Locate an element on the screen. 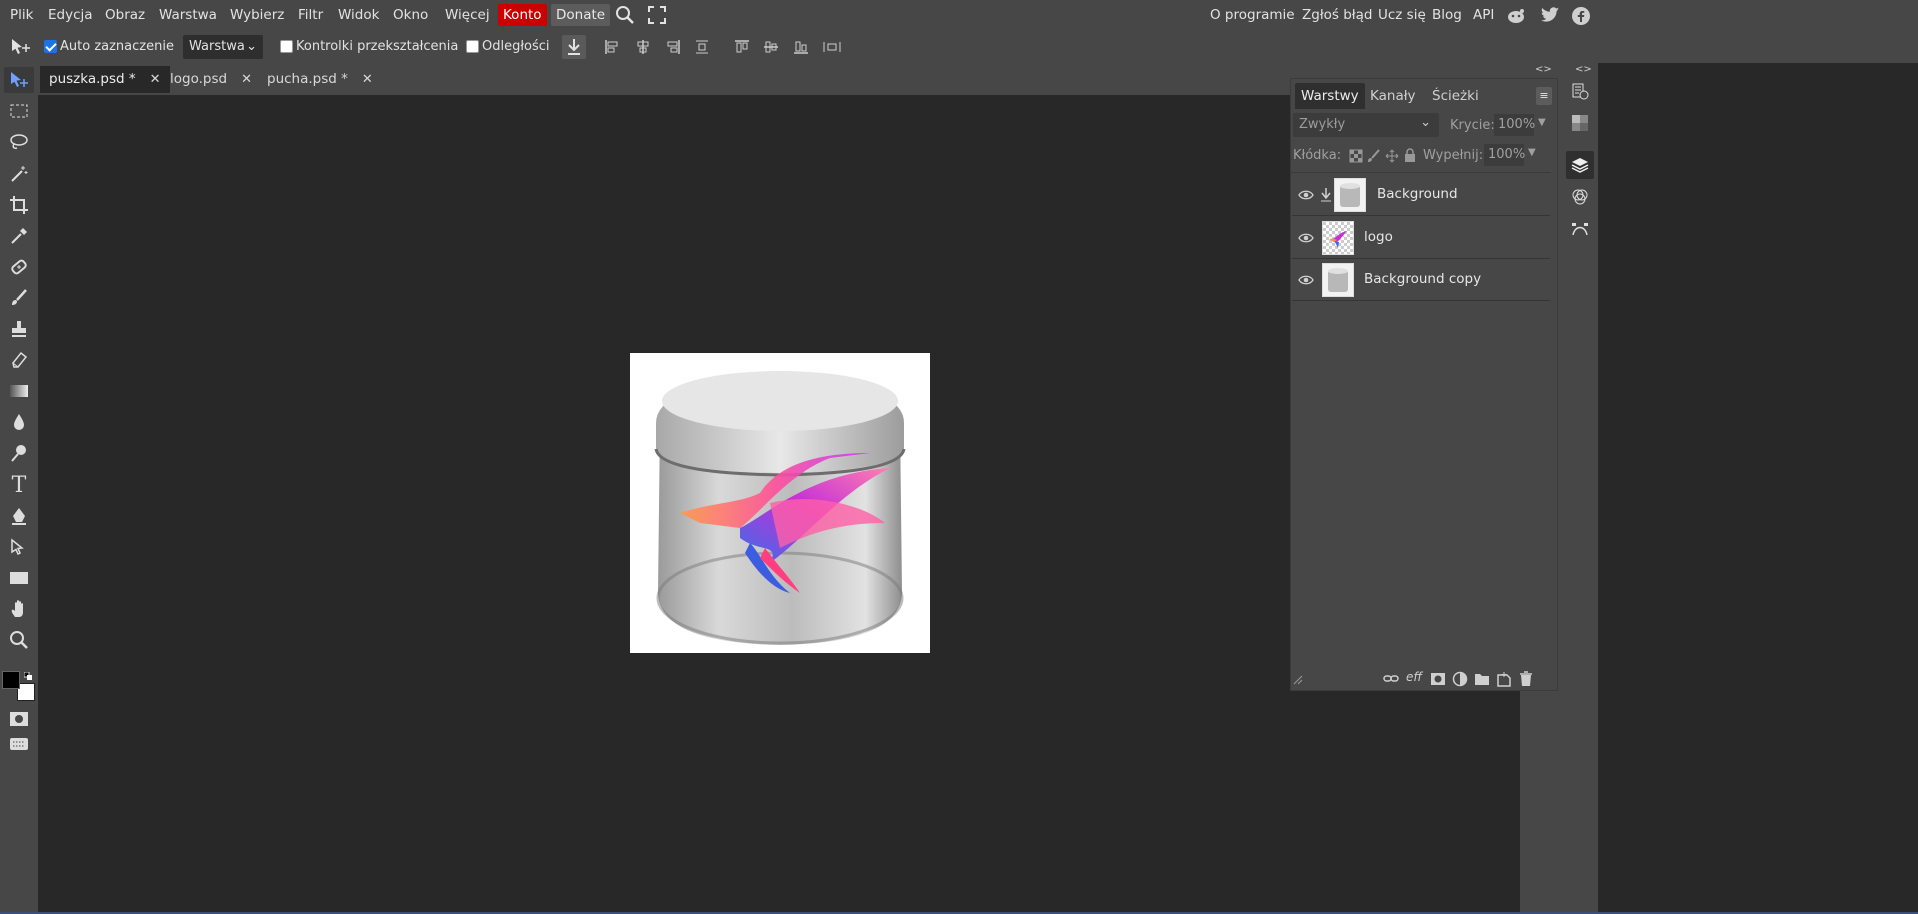 This screenshot has height=914, width=1918. tab-channels: Kanały is located at coordinates (1393, 96).